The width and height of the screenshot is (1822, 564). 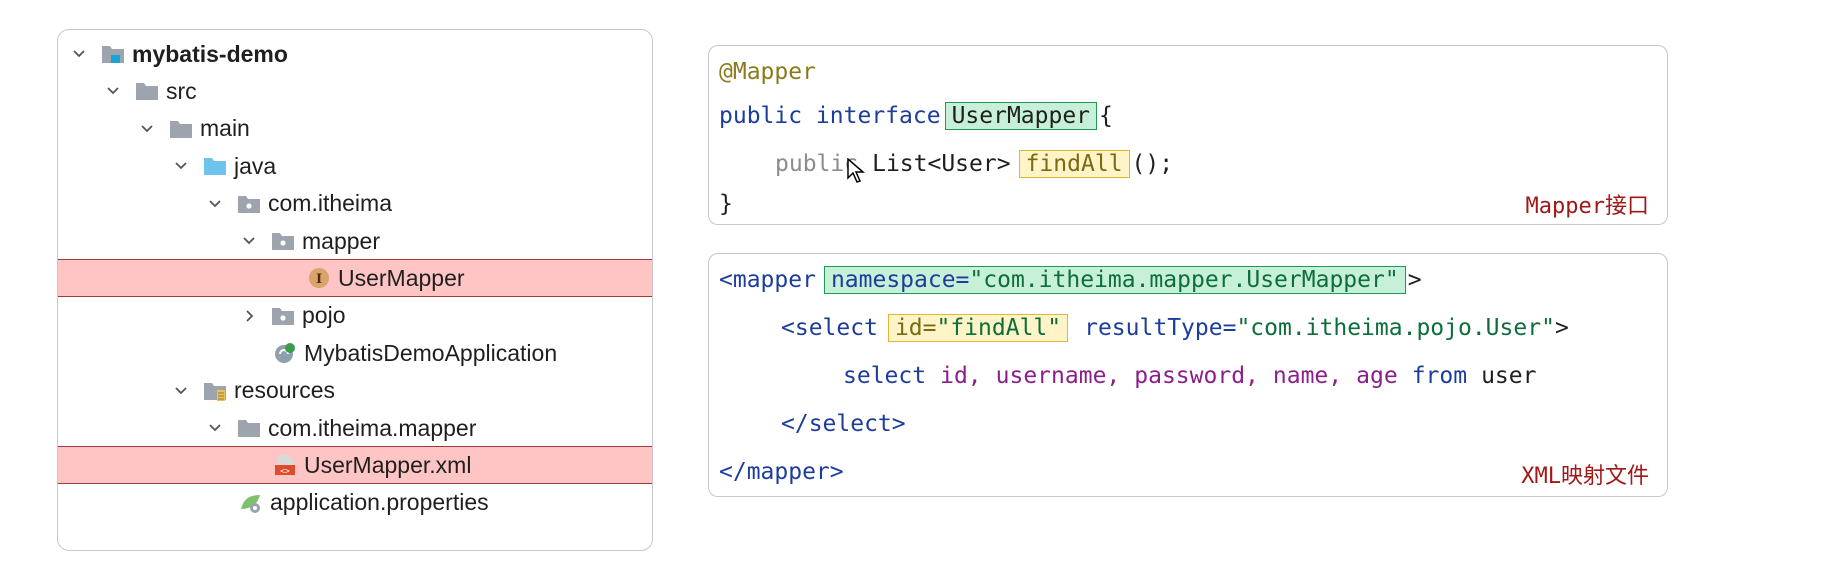 What do you see at coordinates (856, 170) in the screenshot?
I see `mouse-cursor-icon` at bounding box center [856, 170].